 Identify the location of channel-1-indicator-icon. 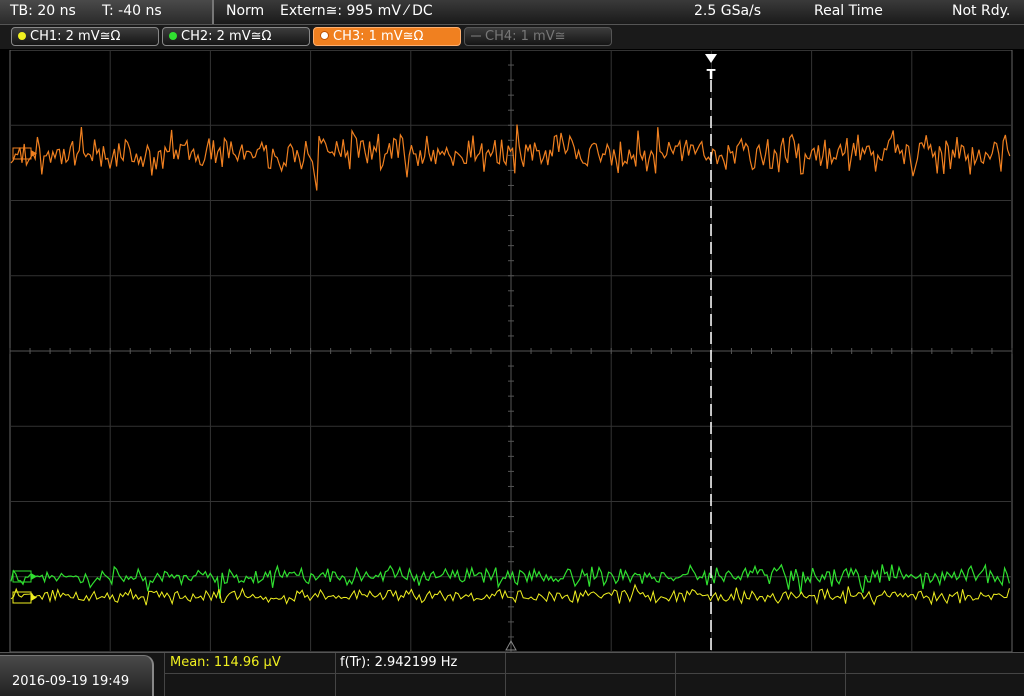
(22, 36).